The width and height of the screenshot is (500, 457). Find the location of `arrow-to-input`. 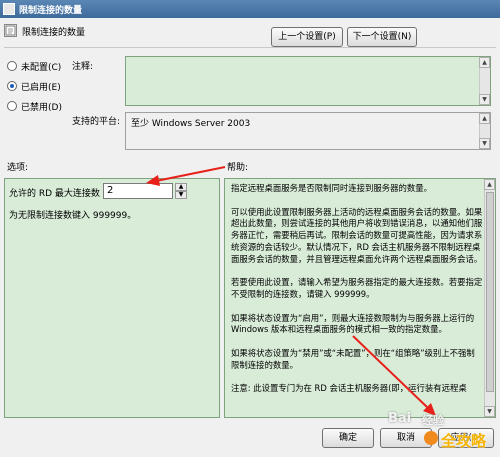

arrow-to-input is located at coordinates (190, 174).